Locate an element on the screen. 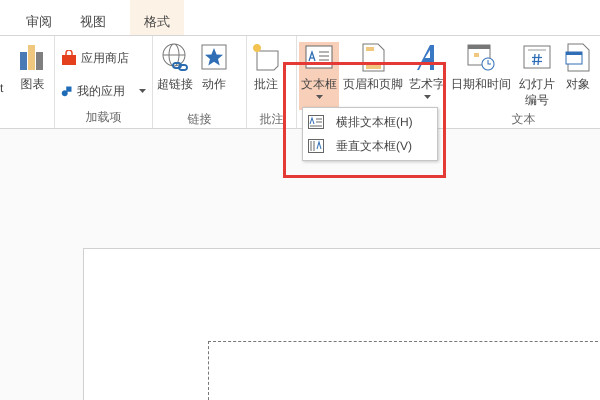  ribbon-button: 对象 is located at coordinates (578, 76).